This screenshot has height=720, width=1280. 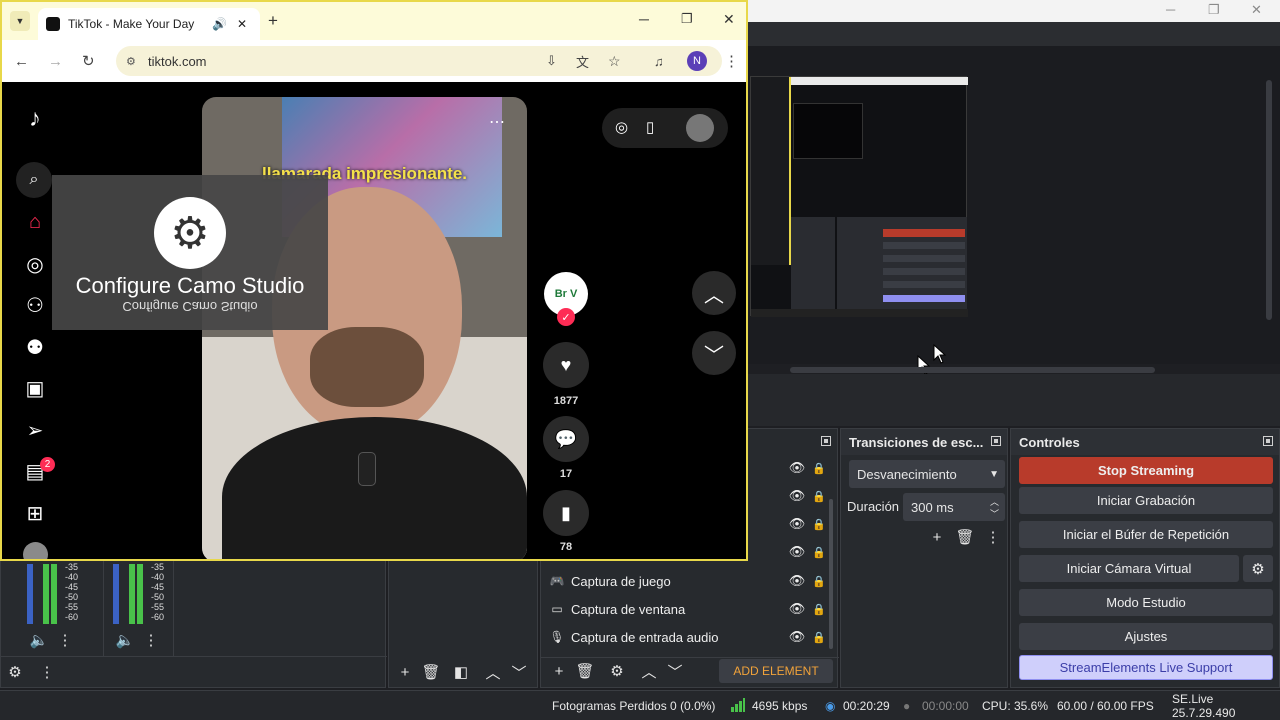 I want to click on sources-scrollbar, so click(x=831, y=574).